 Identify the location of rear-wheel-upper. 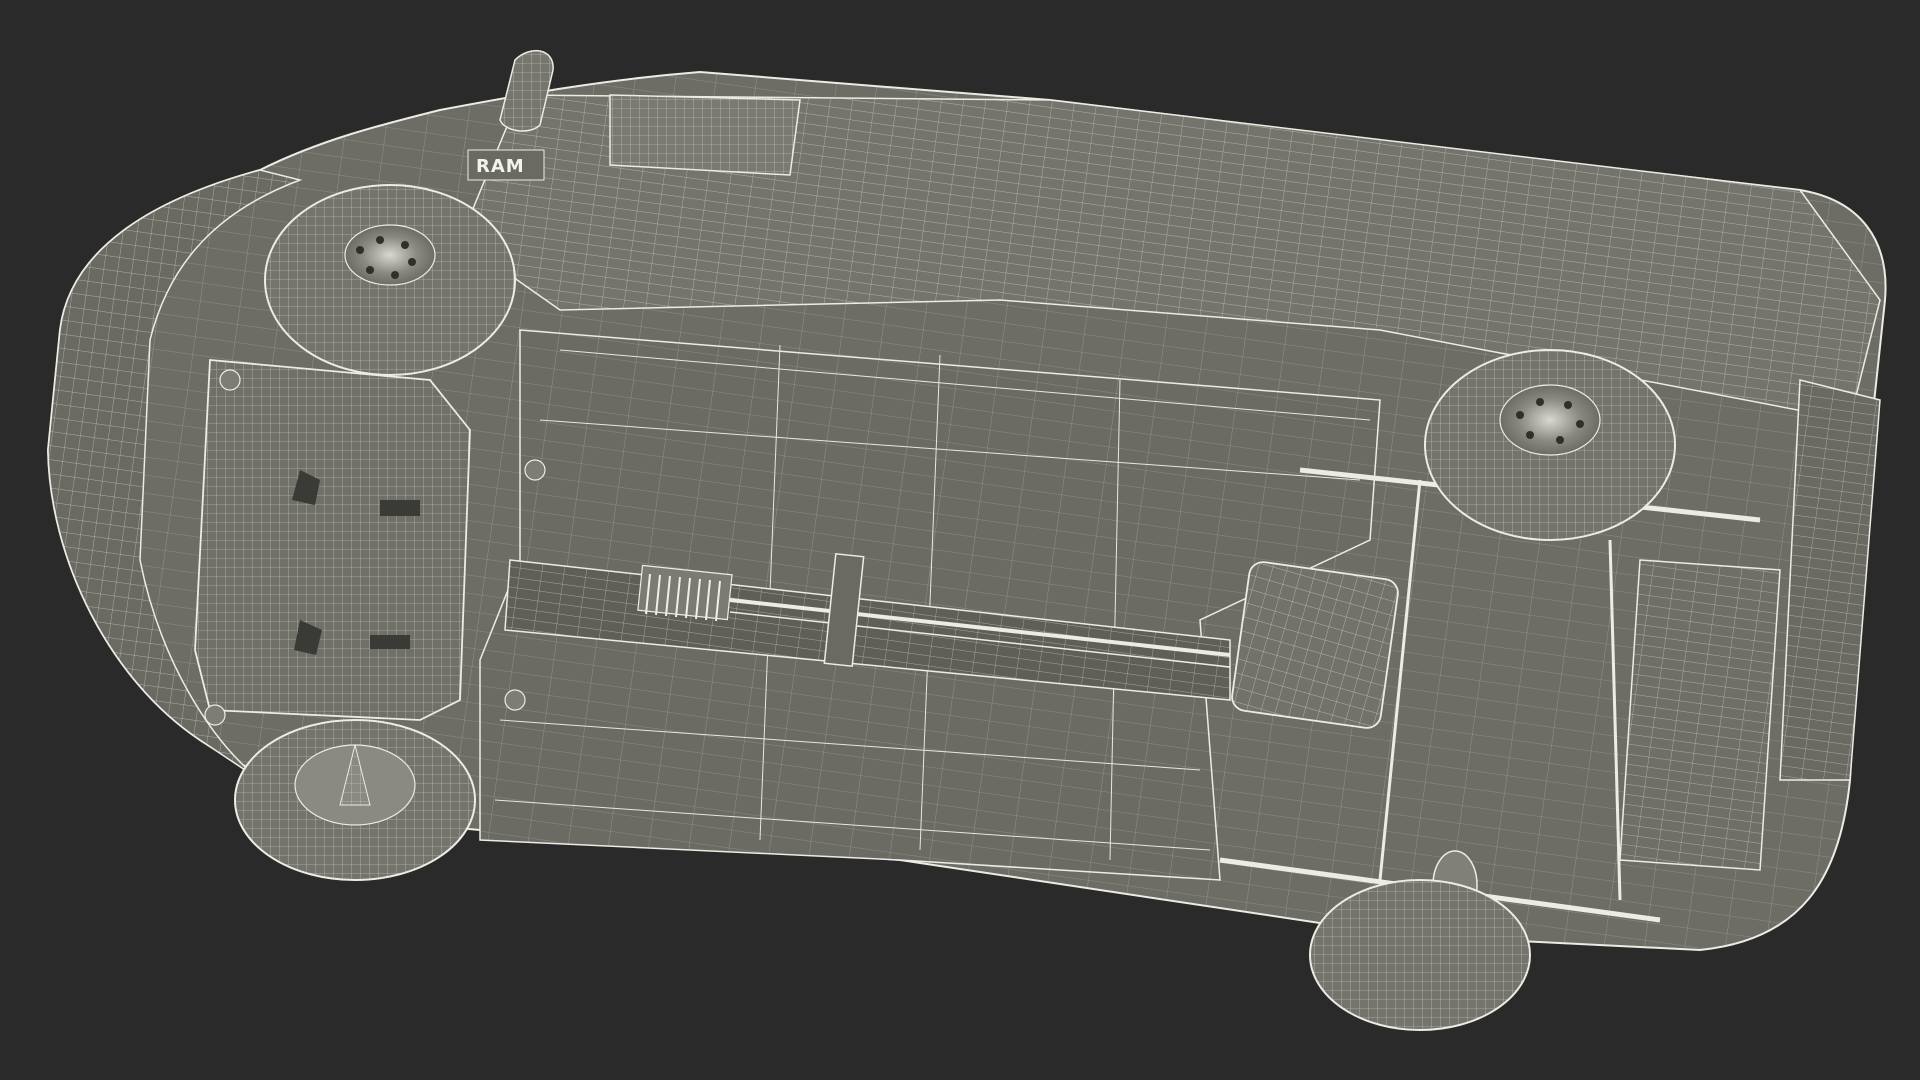
(1550, 445).